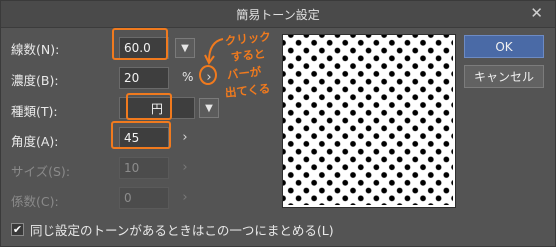 The image size is (556, 247). I want to click on type-label: 種類(T):, so click(34, 111).